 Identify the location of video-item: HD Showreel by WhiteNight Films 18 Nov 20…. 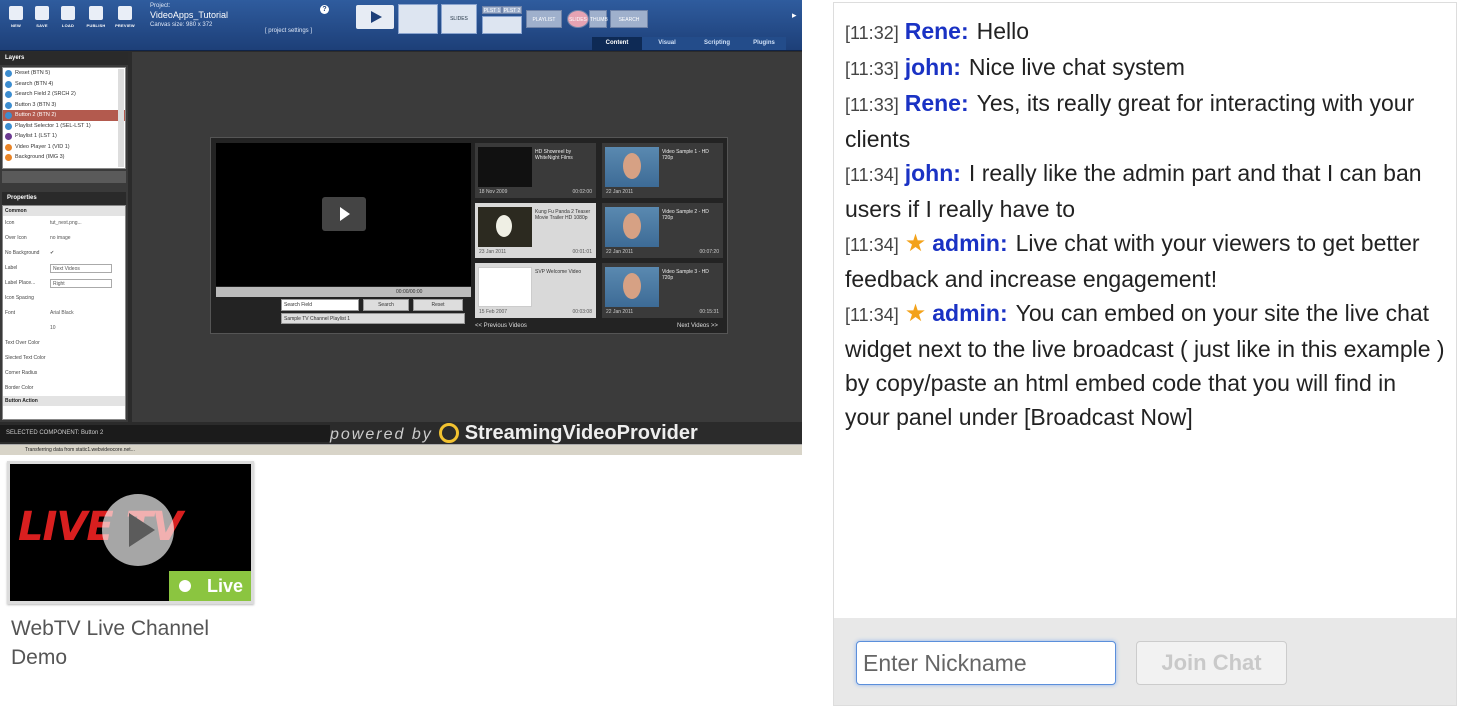
(535, 170).